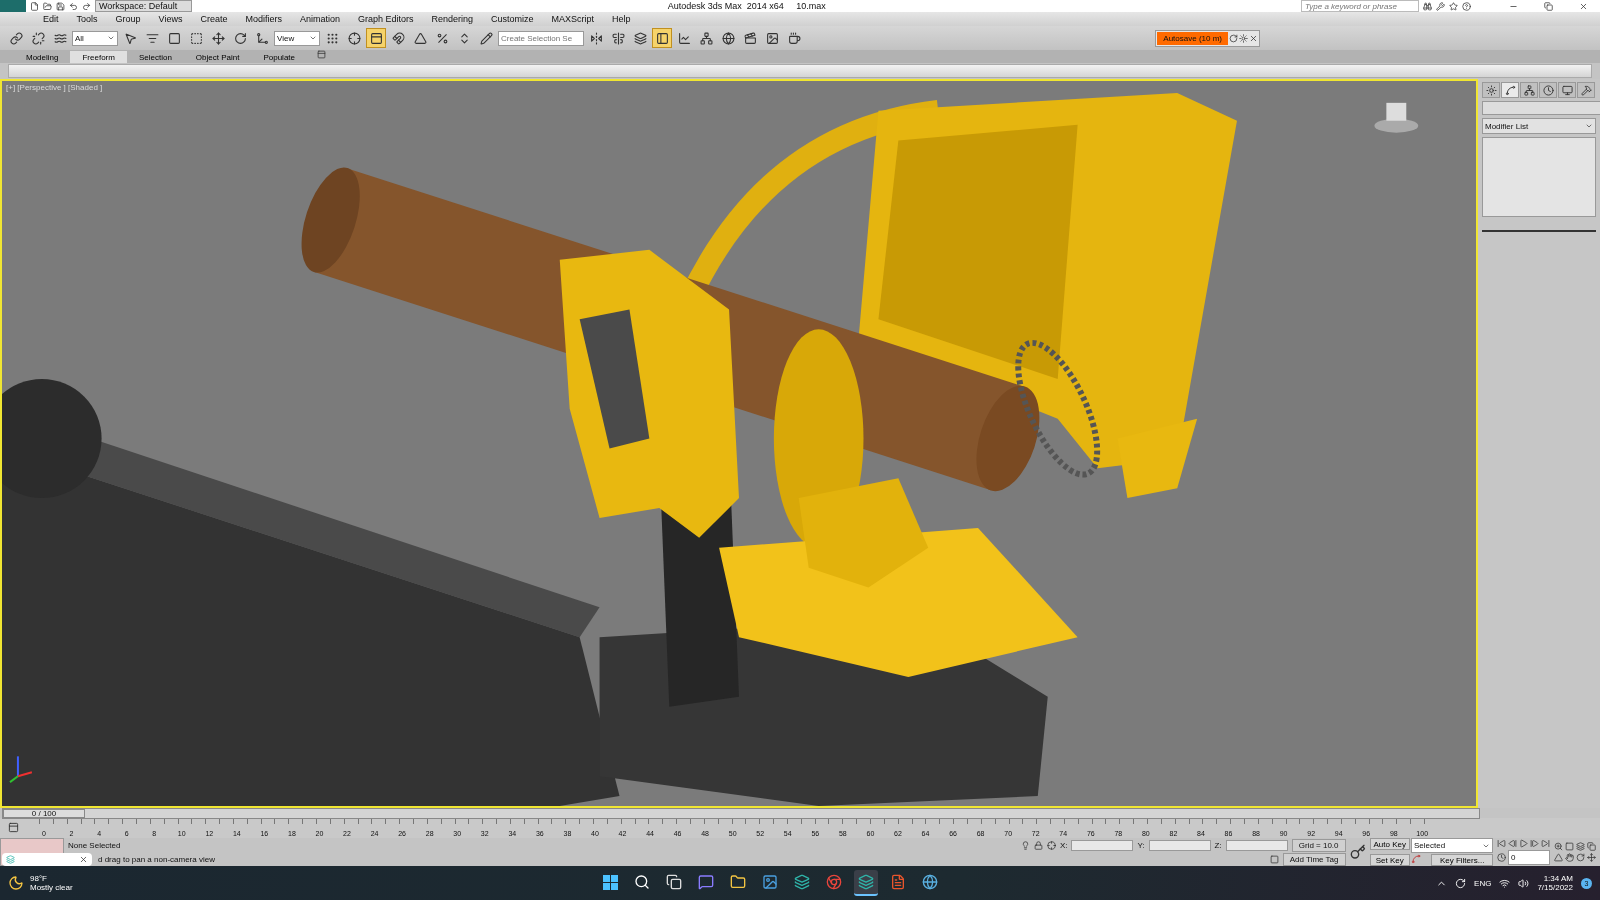  What do you see at coordinates (95, 845) in the screenshot?
I see `selection-status: None Selected` at bounding box center [95, 845].